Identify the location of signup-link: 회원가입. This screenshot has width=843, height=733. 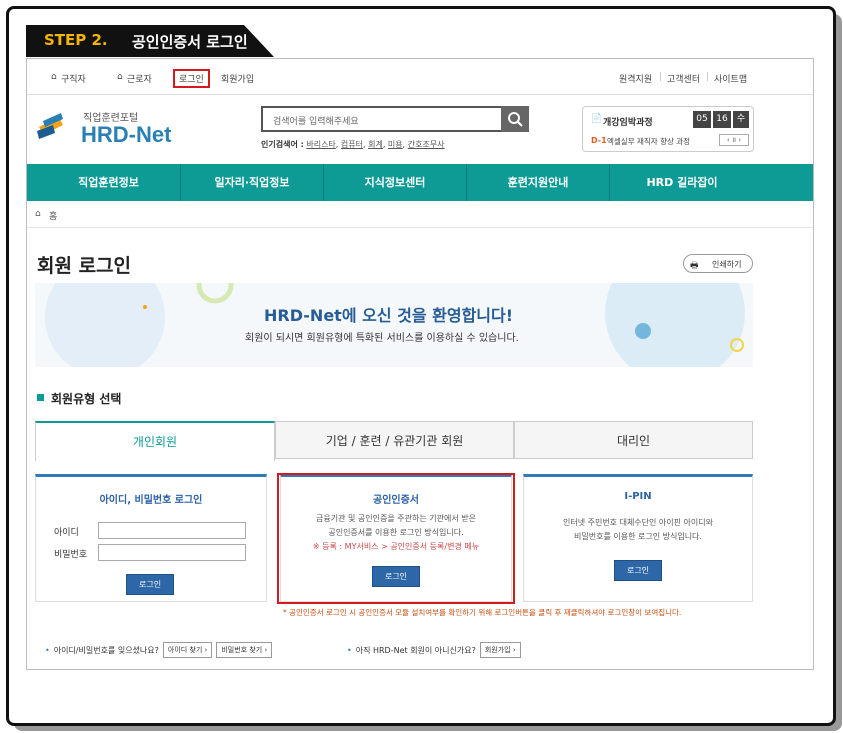
(237, 78).